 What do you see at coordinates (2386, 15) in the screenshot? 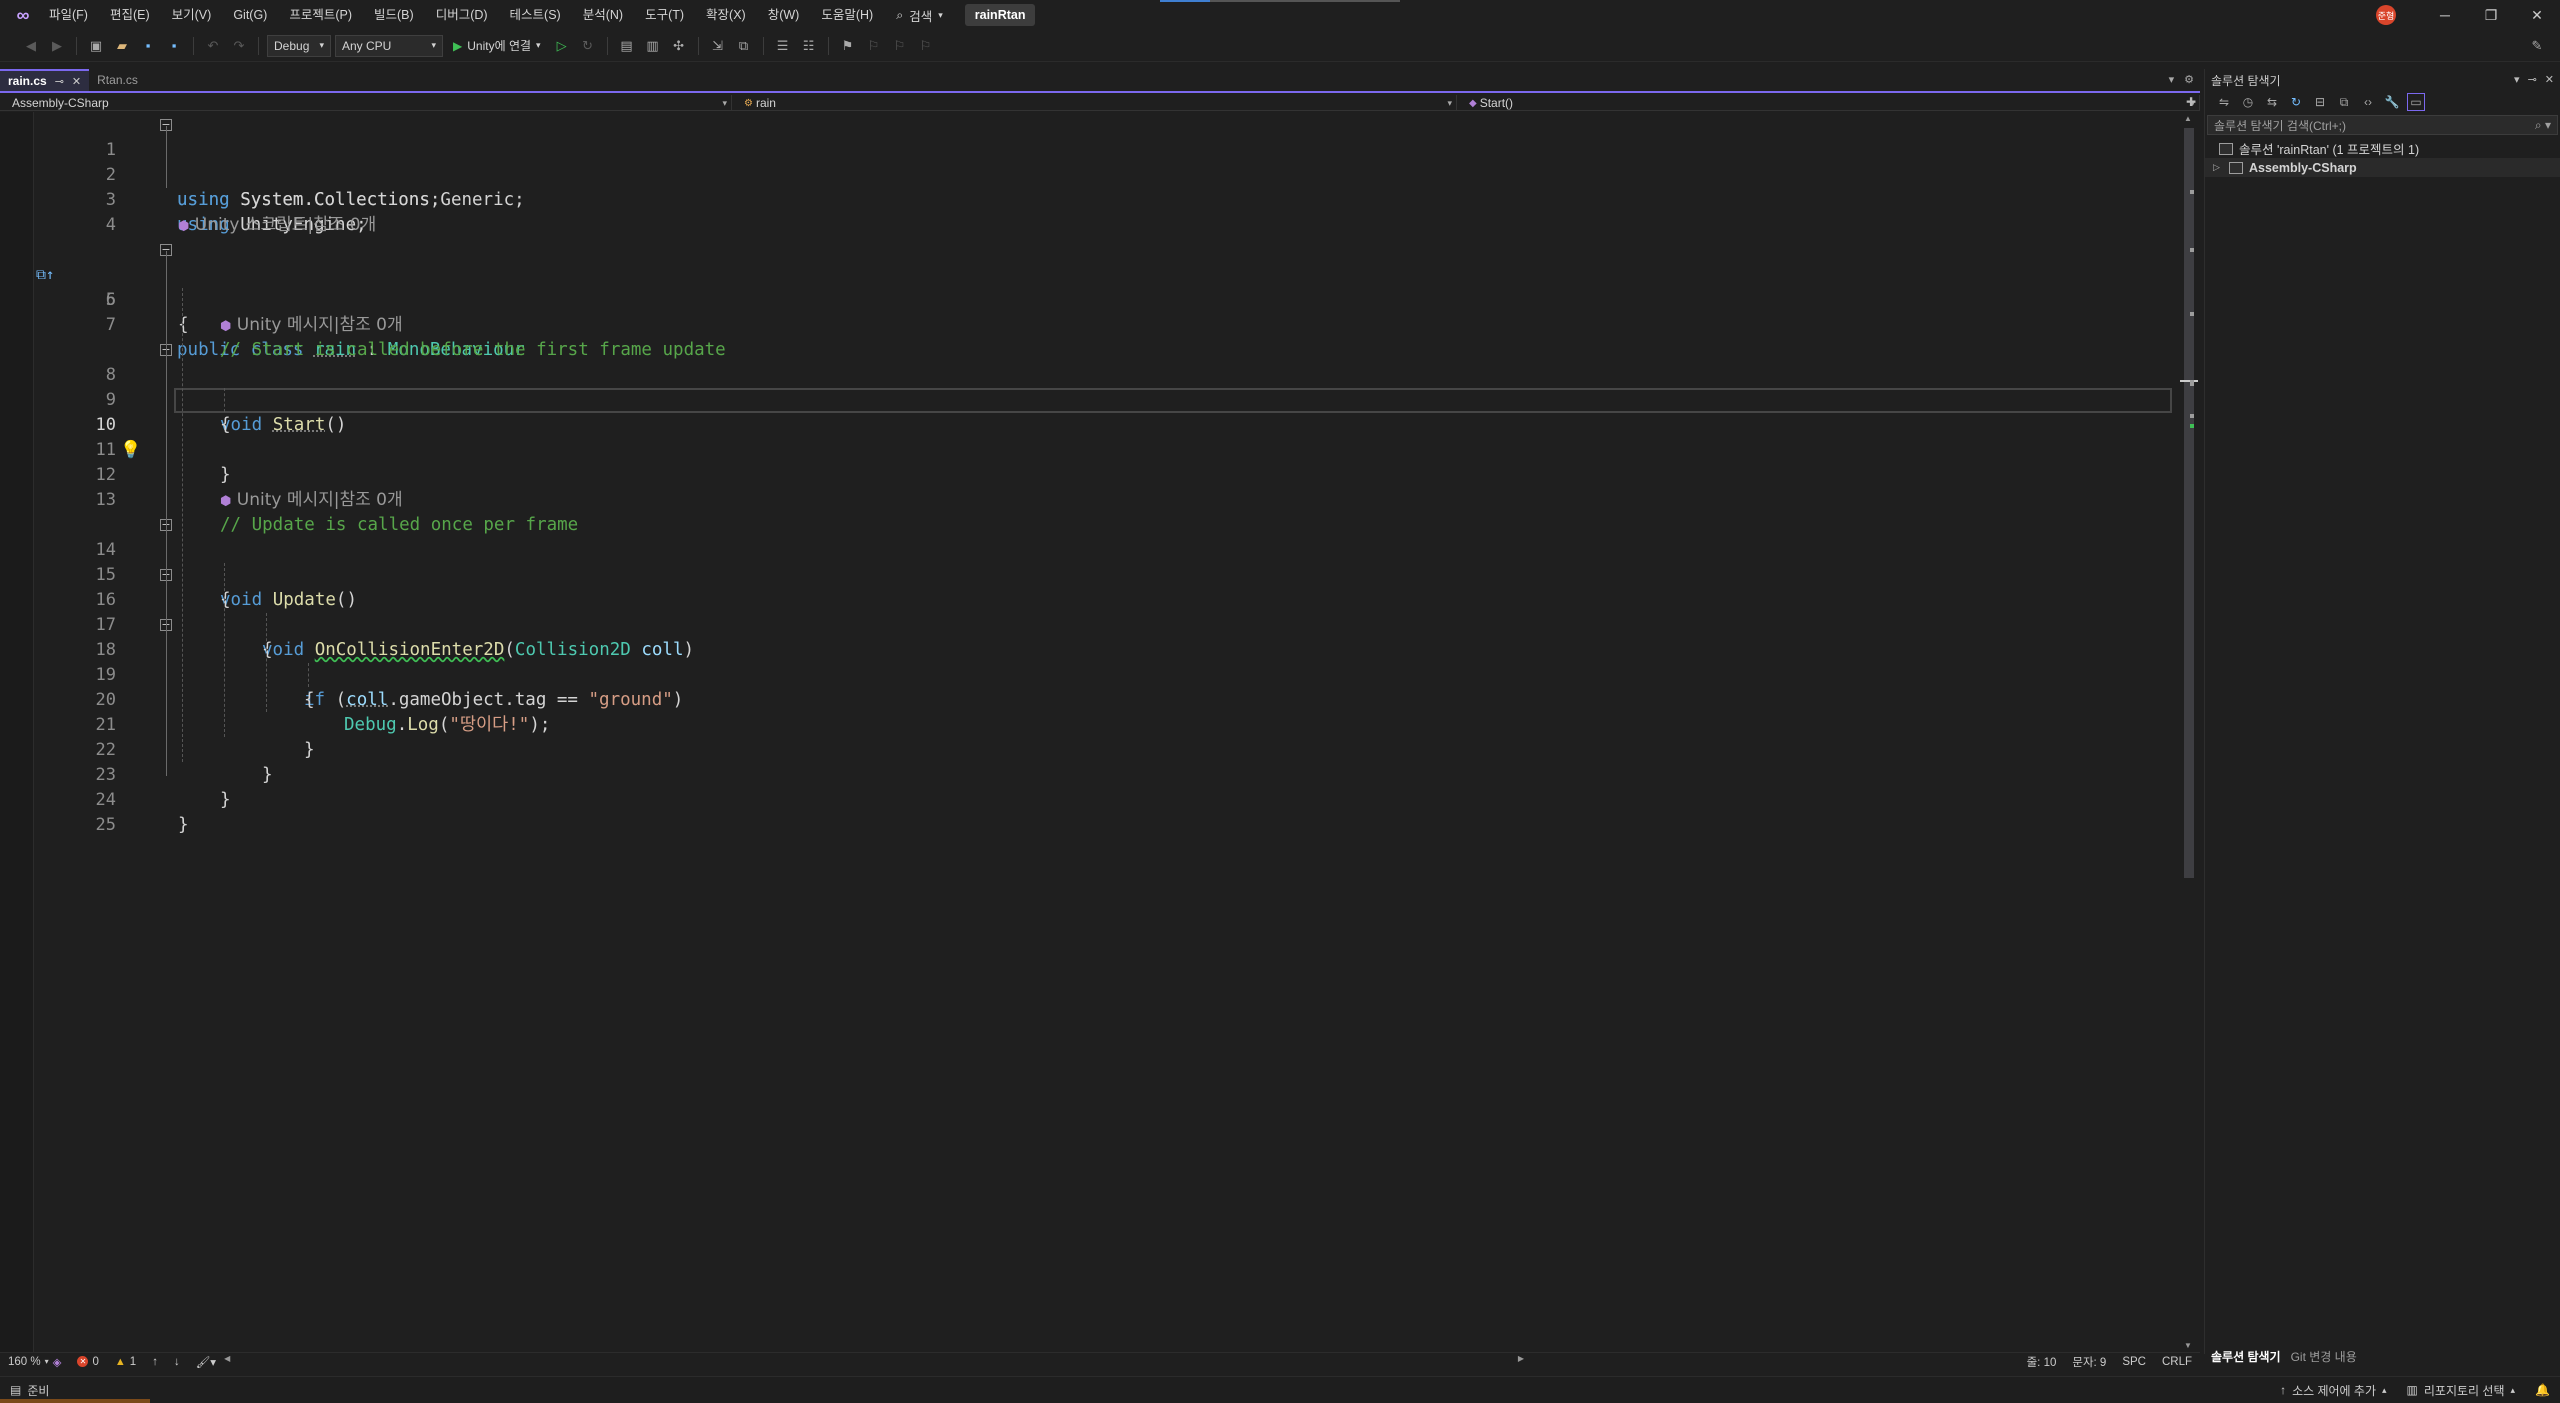
I see `avatar: 준형` at bounding box center [2386, 15].